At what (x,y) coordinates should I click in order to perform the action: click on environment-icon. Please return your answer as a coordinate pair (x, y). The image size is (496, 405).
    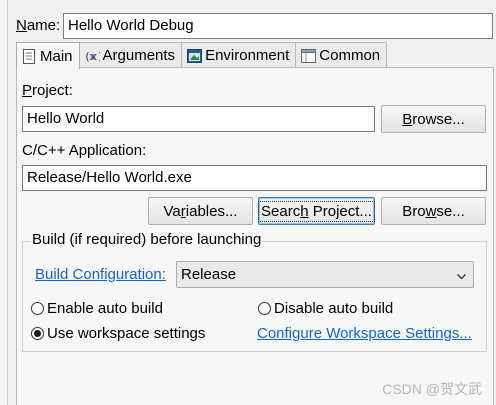
    Looking at the image, I should click on (194, 56).